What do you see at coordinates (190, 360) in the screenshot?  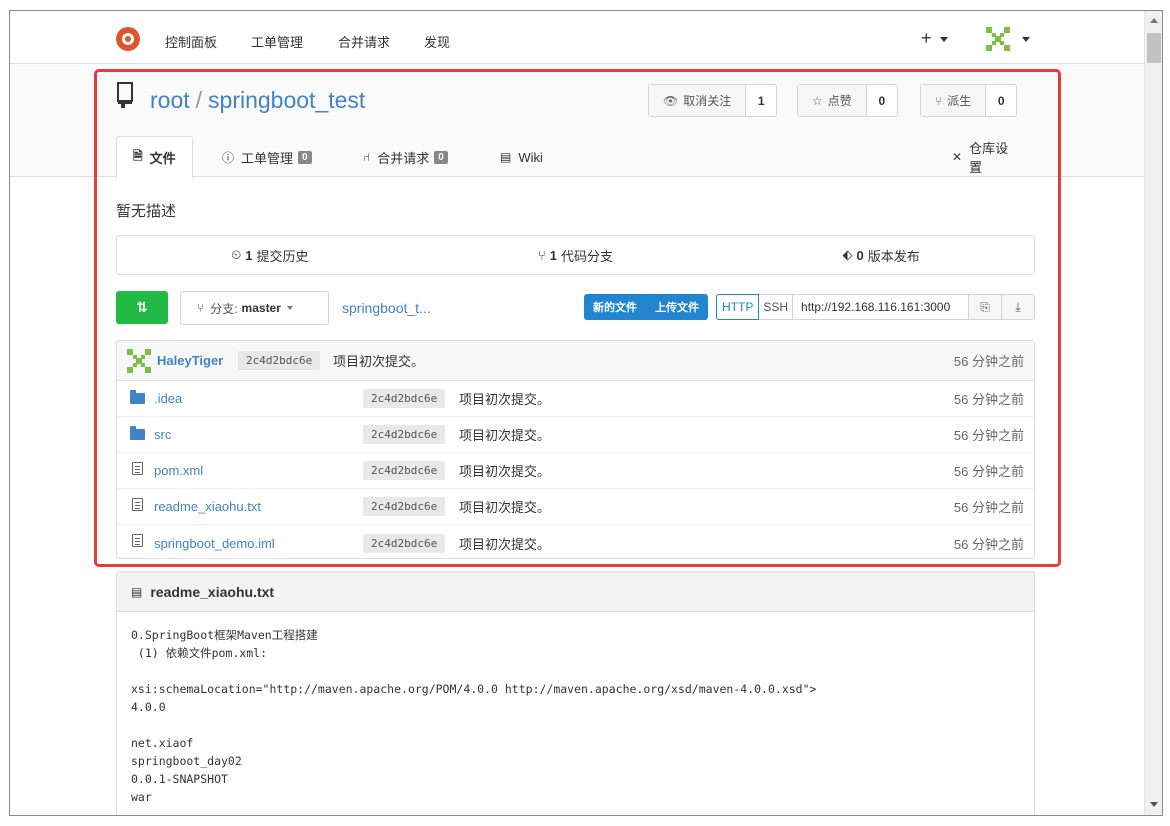 I see `commit-author-link: HaleyTiger` at bounding box center [190, 360].